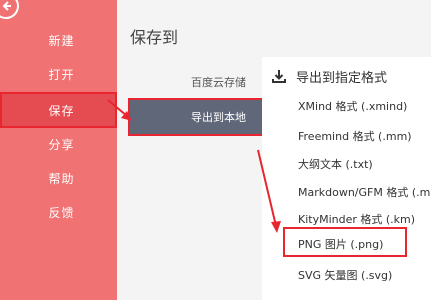 Image resolution: width=431 pixels, height=300 pixels. I want to click on sidebar-item-new: 新建, so click(58, 40).